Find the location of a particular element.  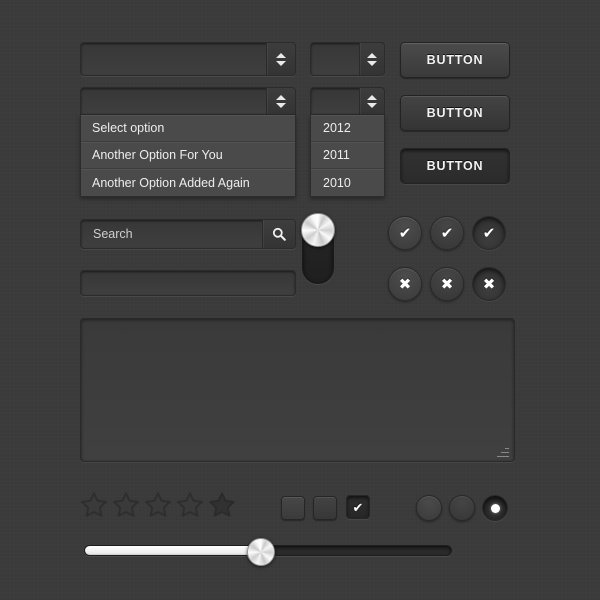

select-top-wide is located at coordinates (188, 59).